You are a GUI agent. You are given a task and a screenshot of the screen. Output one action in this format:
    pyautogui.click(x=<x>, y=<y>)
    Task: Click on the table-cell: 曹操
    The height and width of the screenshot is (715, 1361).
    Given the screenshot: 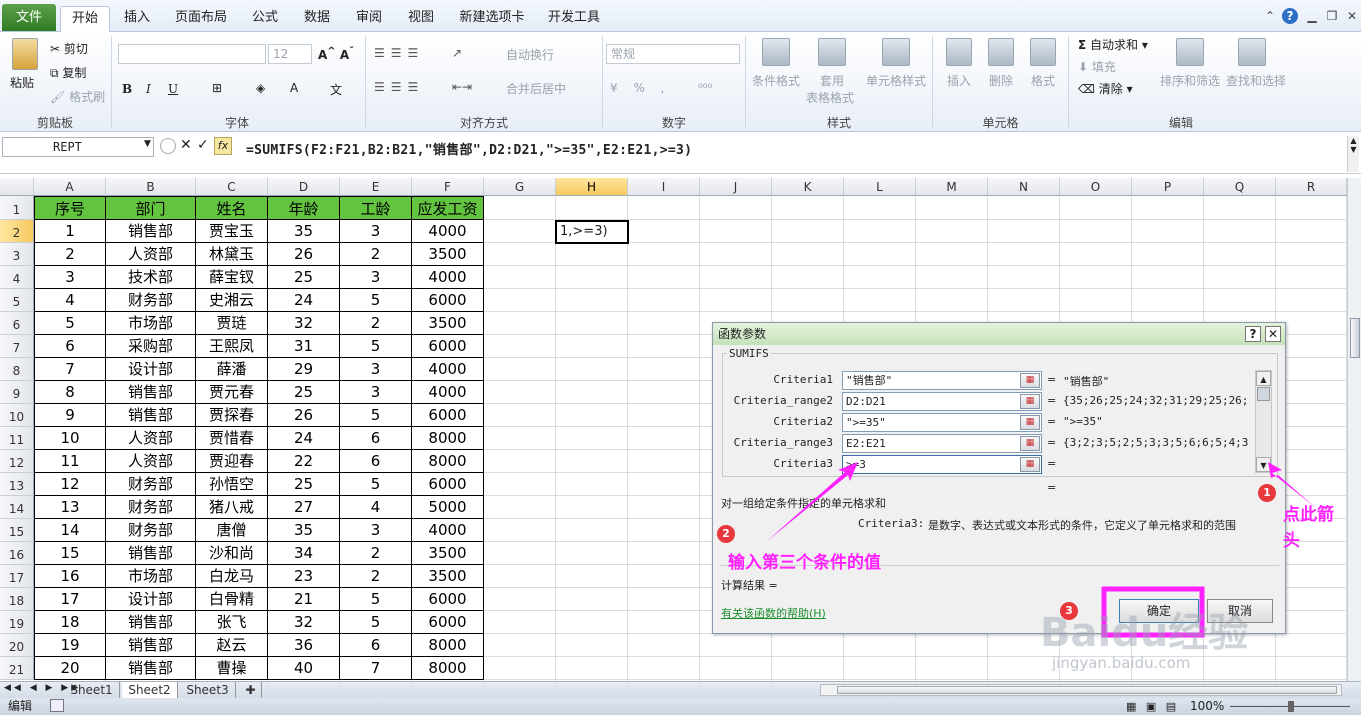 What is the action you would take?
    pyautogui.click(x=232, y=668)
    